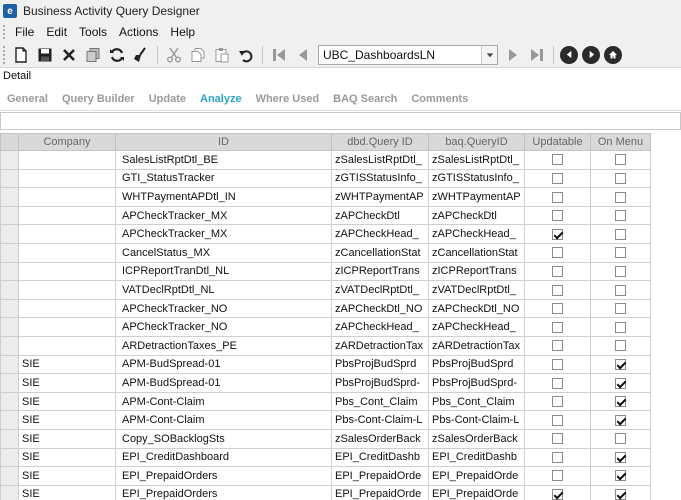 The height and width of the screenshot is (500, 681). Describe the element at coordinates (45, 55) in the screenshot. I see `save-icon` at that location.